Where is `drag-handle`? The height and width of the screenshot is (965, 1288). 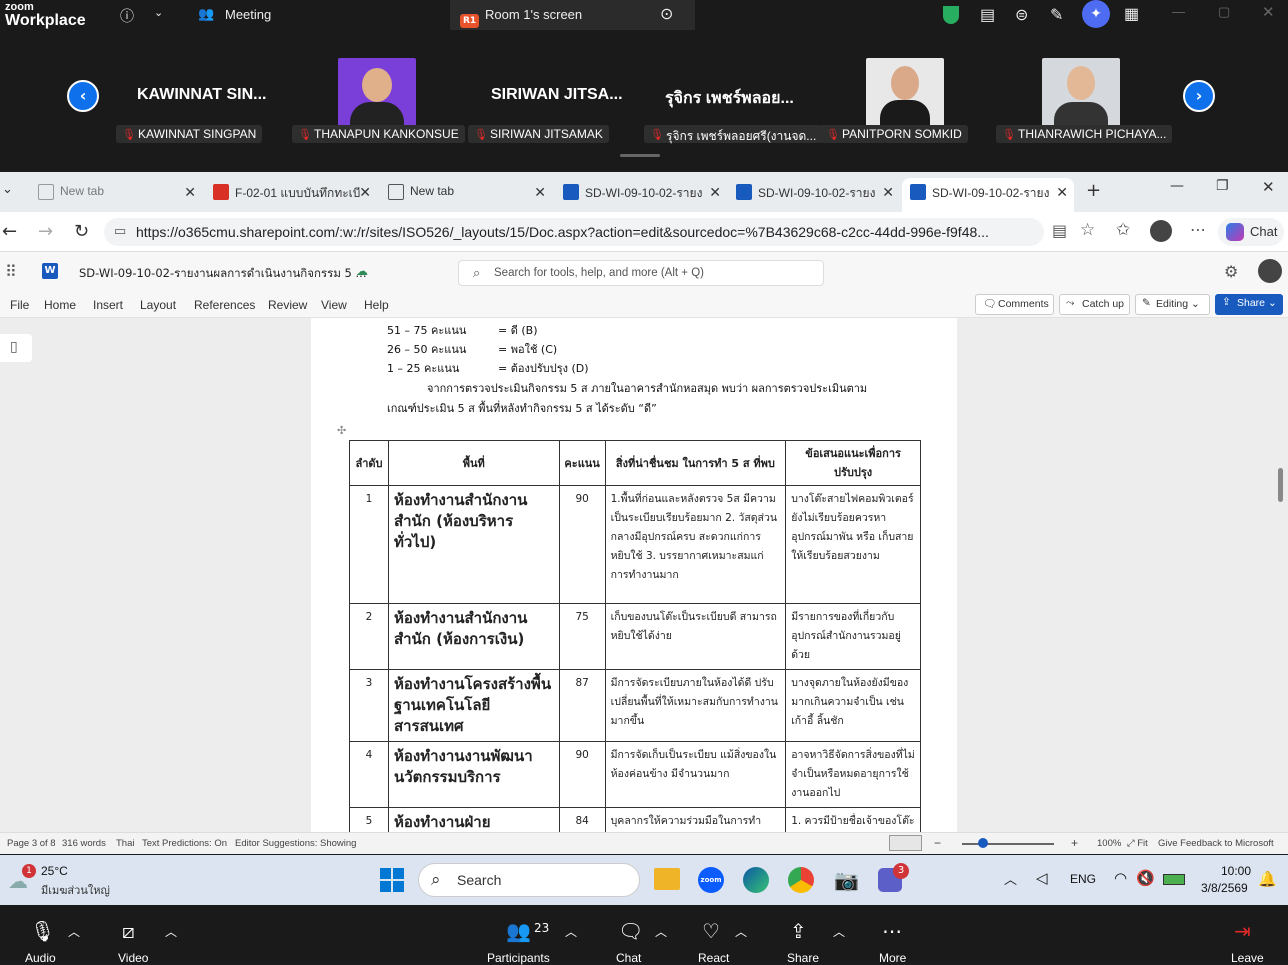 drag-handle is located at coordinates (640, 155).